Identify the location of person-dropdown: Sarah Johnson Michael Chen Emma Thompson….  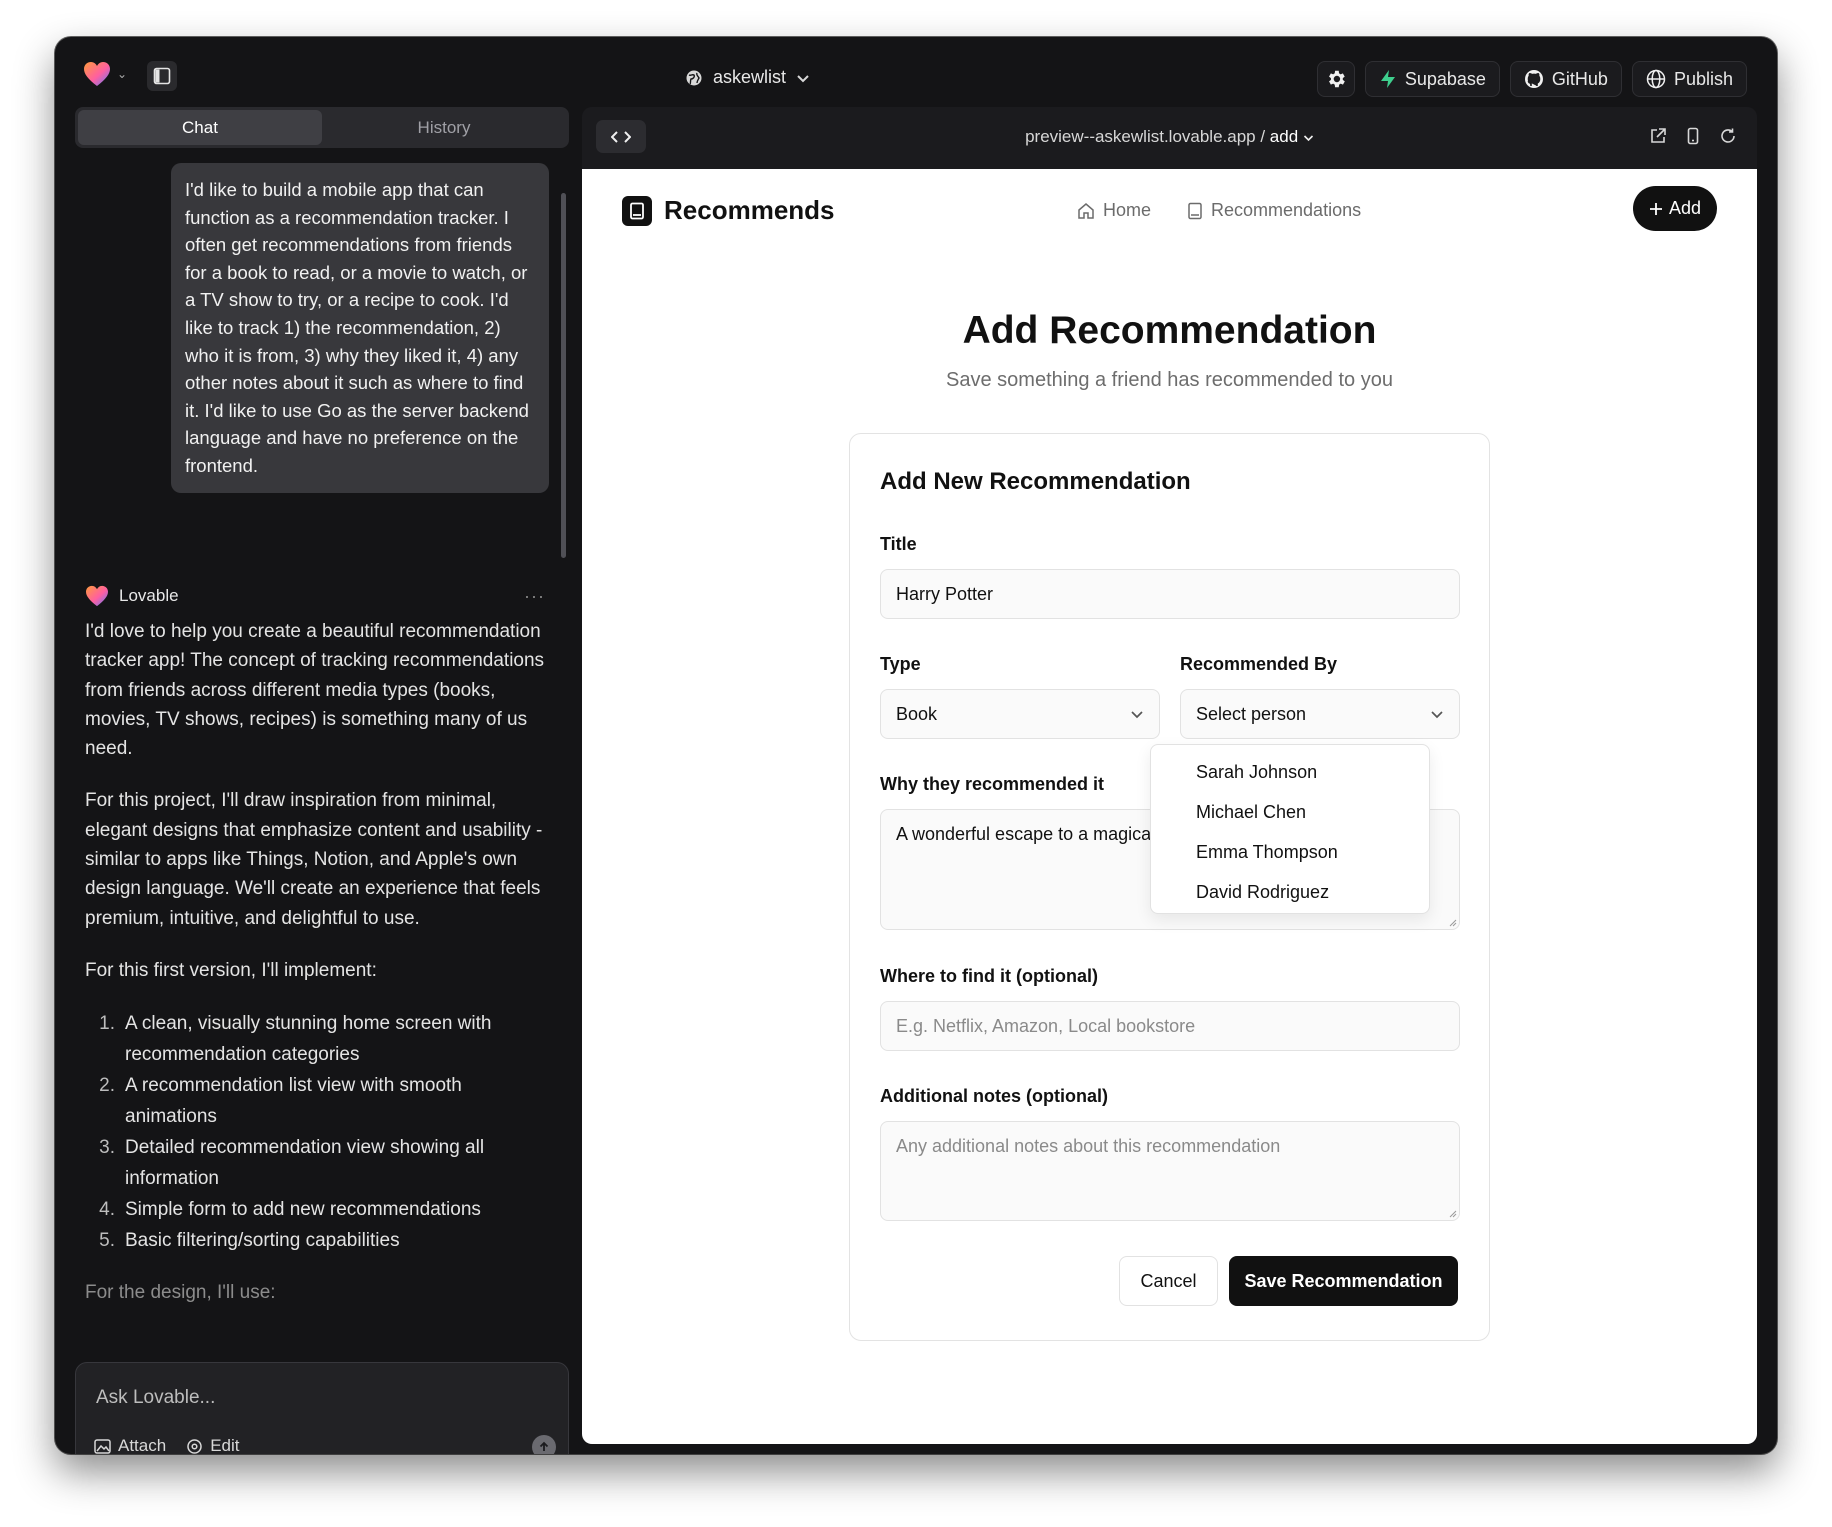
(1290, 829).